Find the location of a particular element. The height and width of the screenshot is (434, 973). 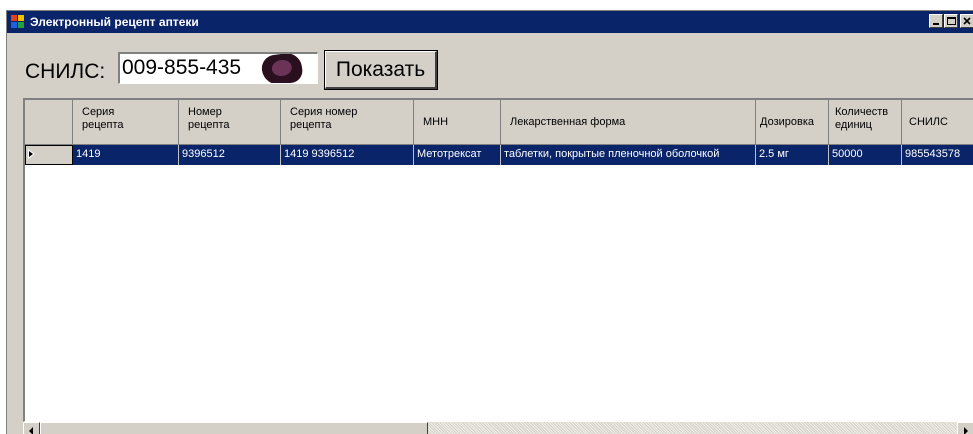

column-header-inn: МНН is located at coordinates (457, 122).